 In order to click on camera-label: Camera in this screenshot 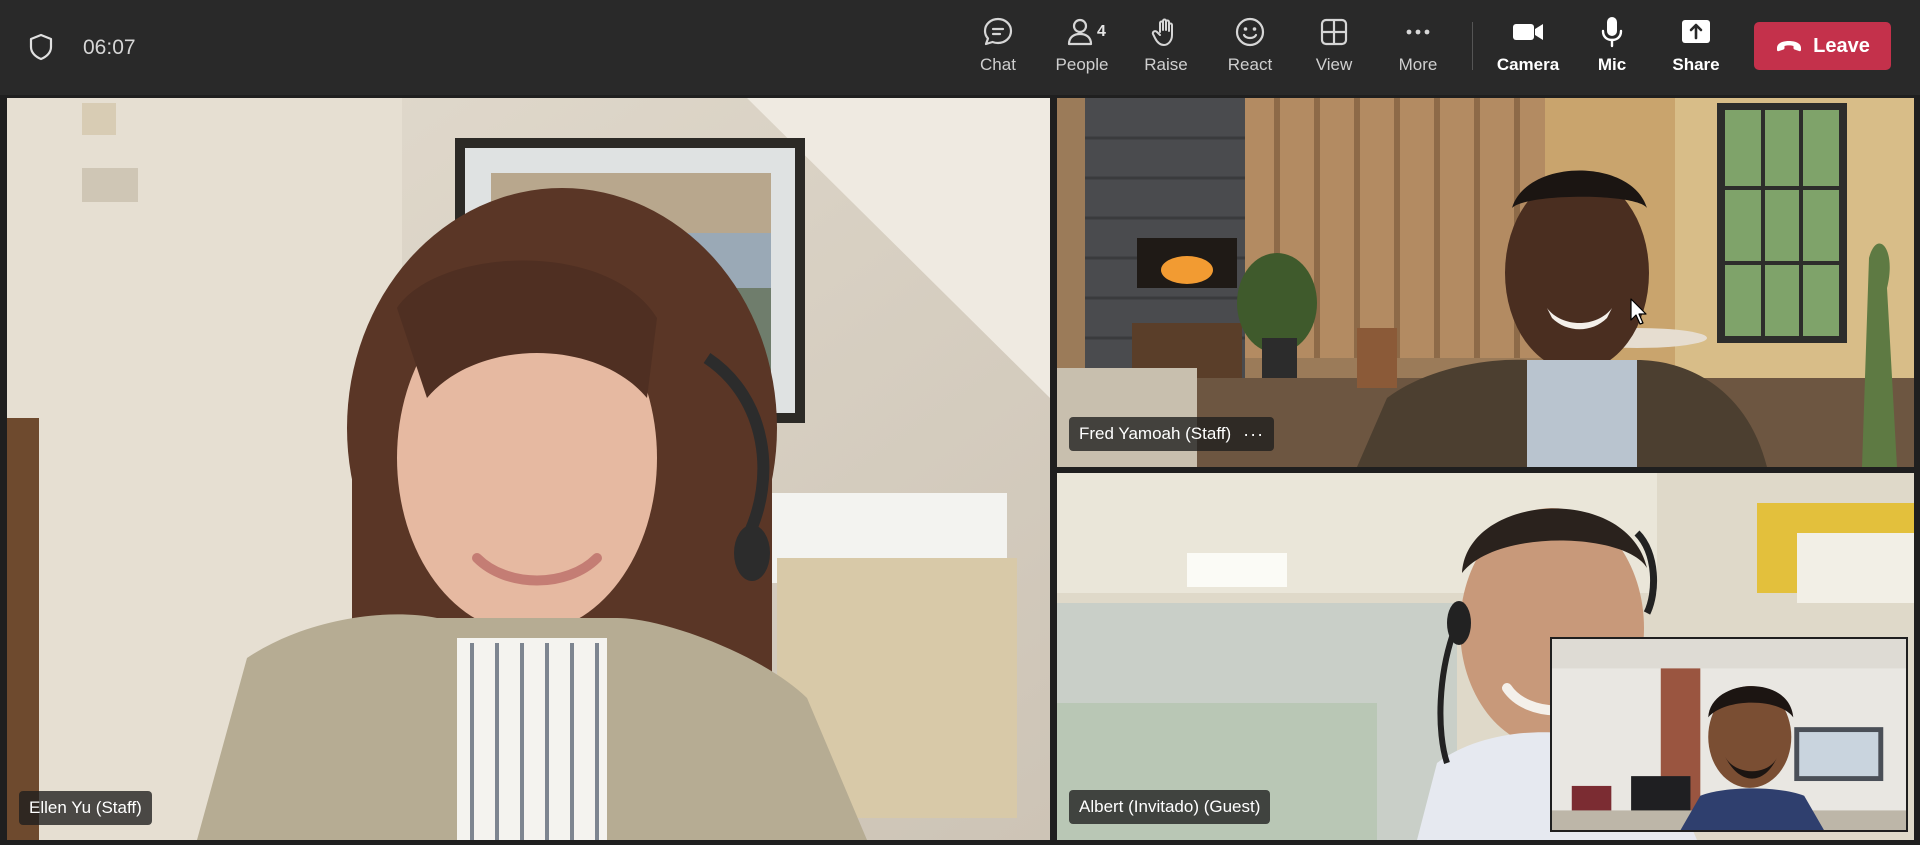, I will do `click(1528, 64)`.